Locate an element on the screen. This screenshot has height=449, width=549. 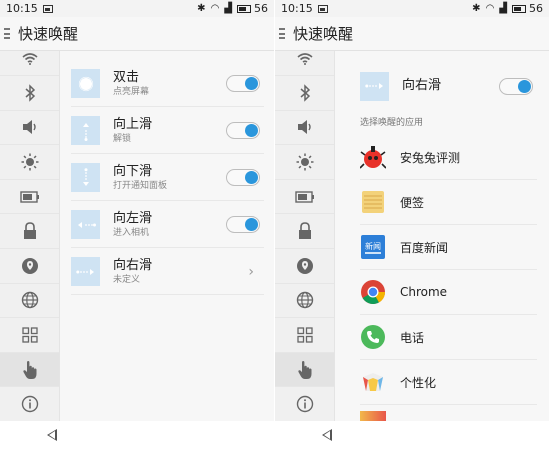
gesture-row-swipe-right: 向右滑 未定义 › is located at coordinates (167, 272).